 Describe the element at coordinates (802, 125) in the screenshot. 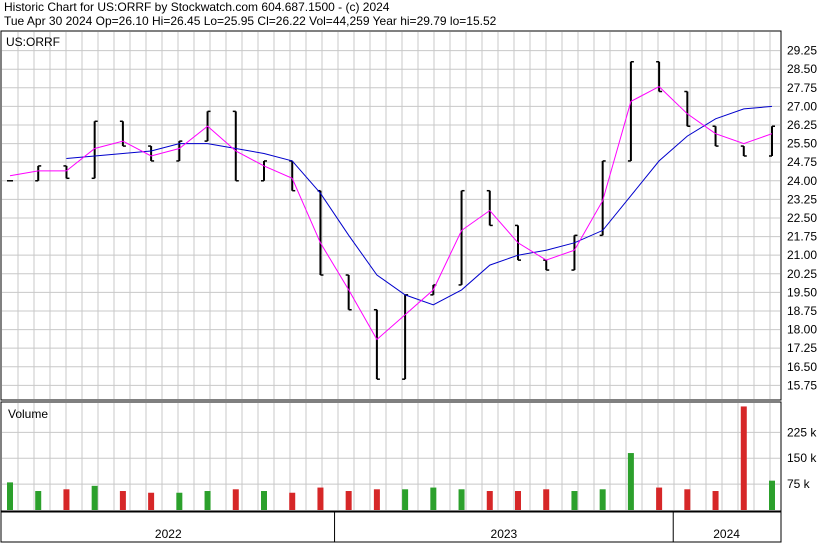

I see `price-tick-label: 26.25` at that location.